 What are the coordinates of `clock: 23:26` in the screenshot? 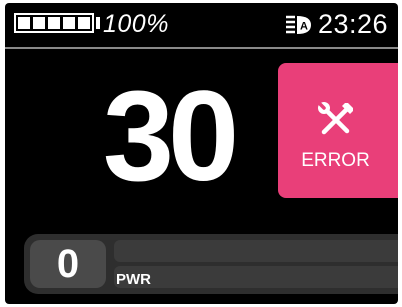 It's located at (353, 24).